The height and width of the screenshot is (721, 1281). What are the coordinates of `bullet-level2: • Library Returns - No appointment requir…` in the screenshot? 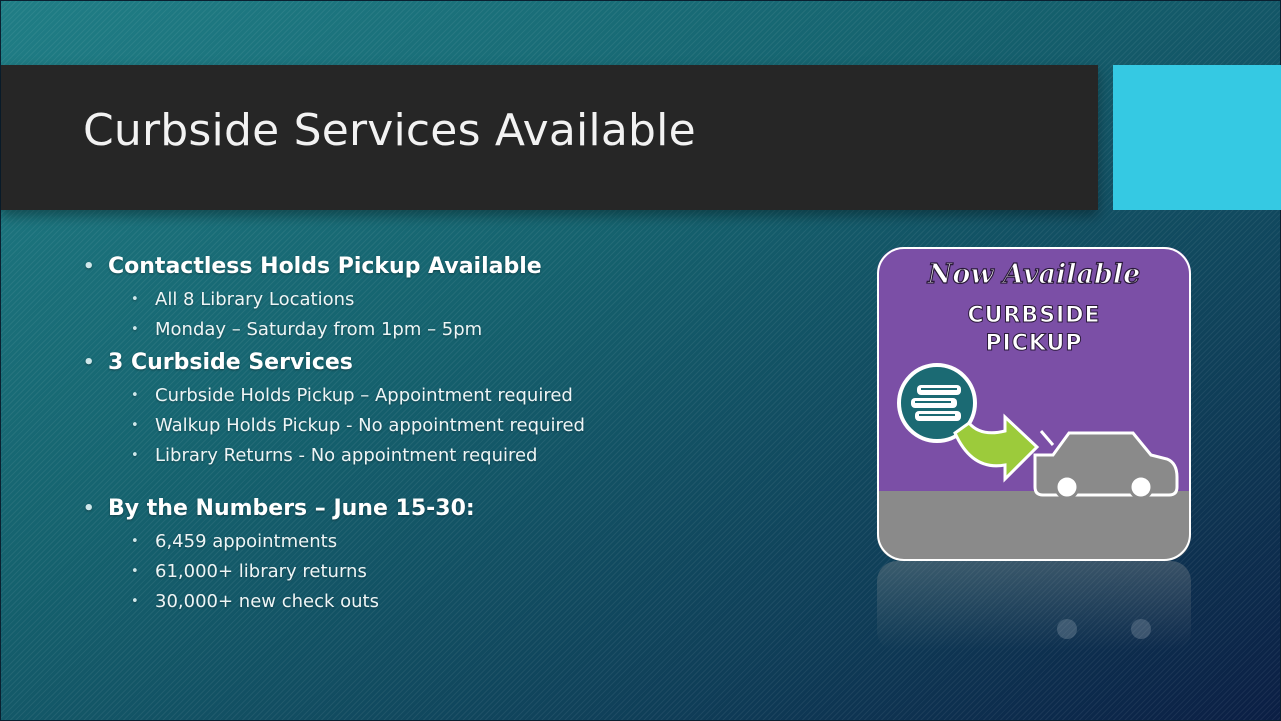 It's located at (487, 456).